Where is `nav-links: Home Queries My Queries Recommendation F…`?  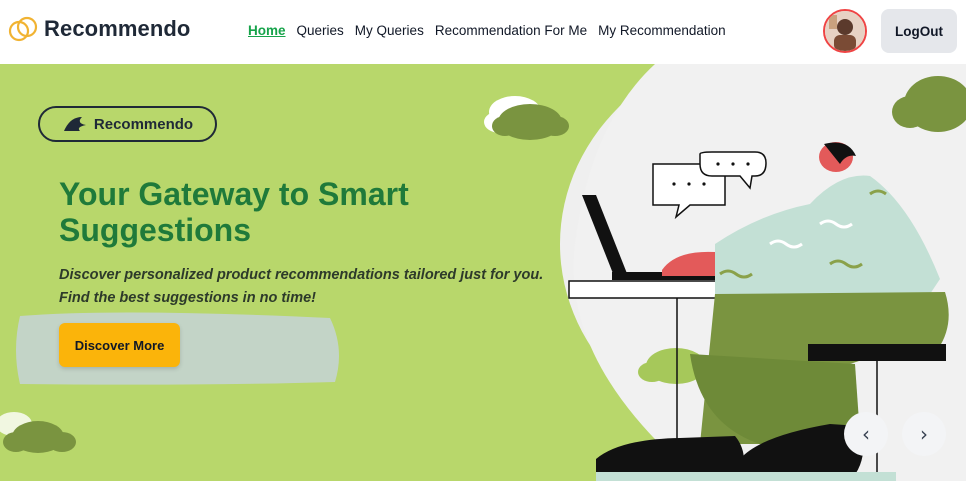
nav-links: Home Queries My Queries Recommendation F… is located at coordinates (487, 30).